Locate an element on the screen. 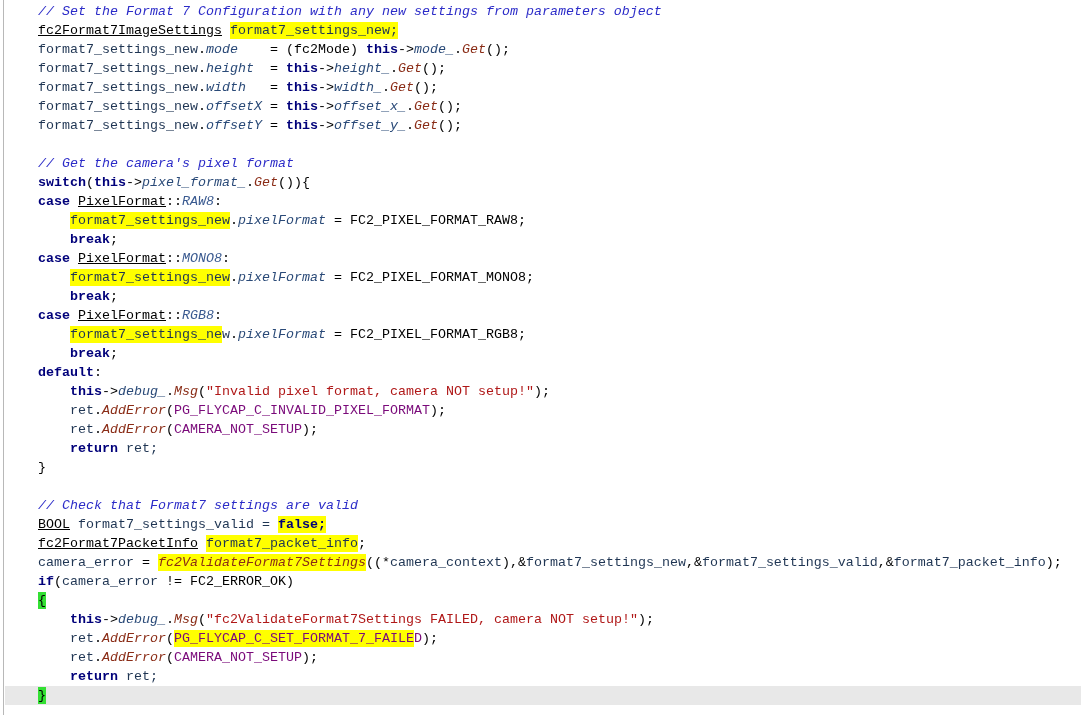  highlighted-code: { is located at coordinates (42, 600).